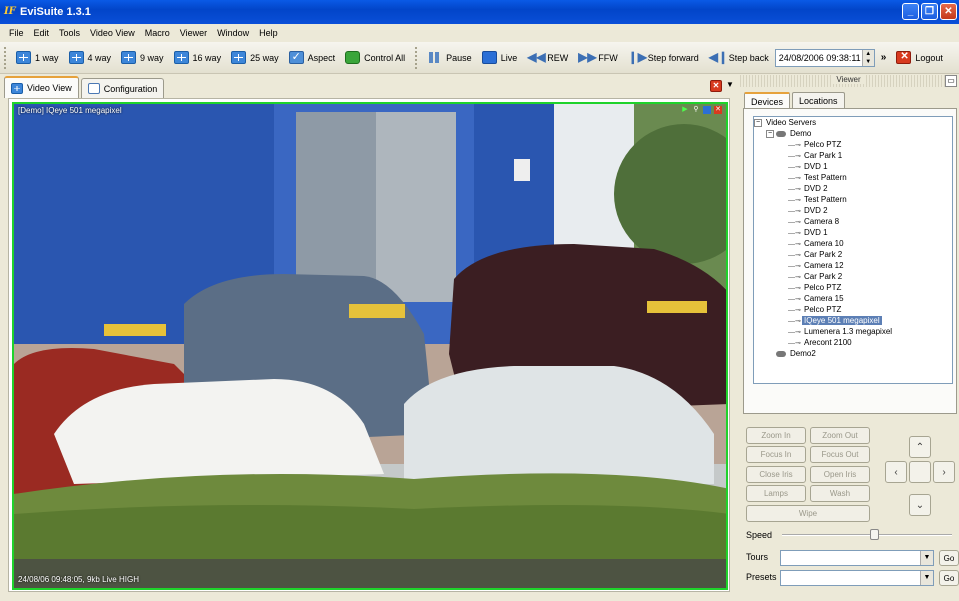  I want to click on tree-device-label: DVD 2, so click(816, 210).